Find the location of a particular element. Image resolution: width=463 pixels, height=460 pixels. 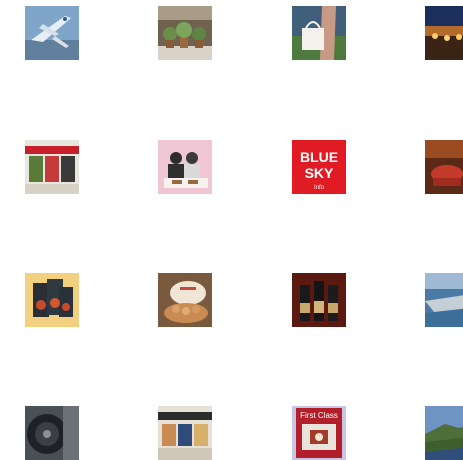

coast-thumbnail is located at coordinates (444, 433).